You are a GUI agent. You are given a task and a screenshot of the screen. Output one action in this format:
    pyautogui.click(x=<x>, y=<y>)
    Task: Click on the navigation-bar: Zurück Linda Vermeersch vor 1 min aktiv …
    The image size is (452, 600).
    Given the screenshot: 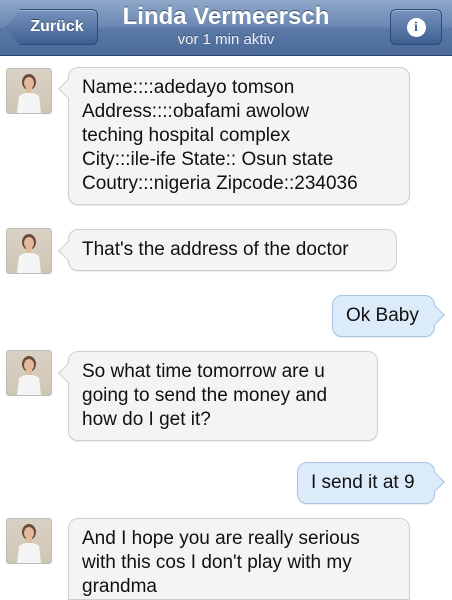 What is the action you would take?
    pyautogui.click(x=226, y=28)
    